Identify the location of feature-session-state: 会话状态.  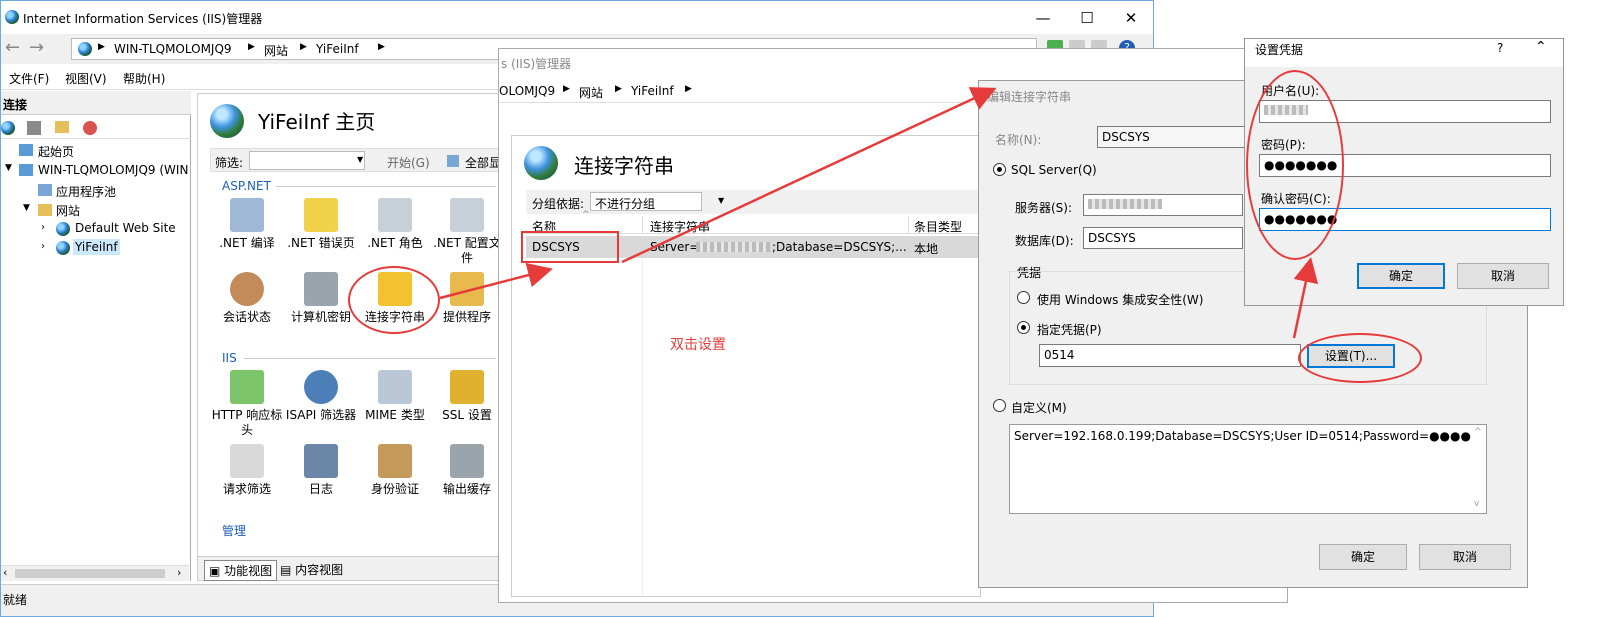
(247, 298).